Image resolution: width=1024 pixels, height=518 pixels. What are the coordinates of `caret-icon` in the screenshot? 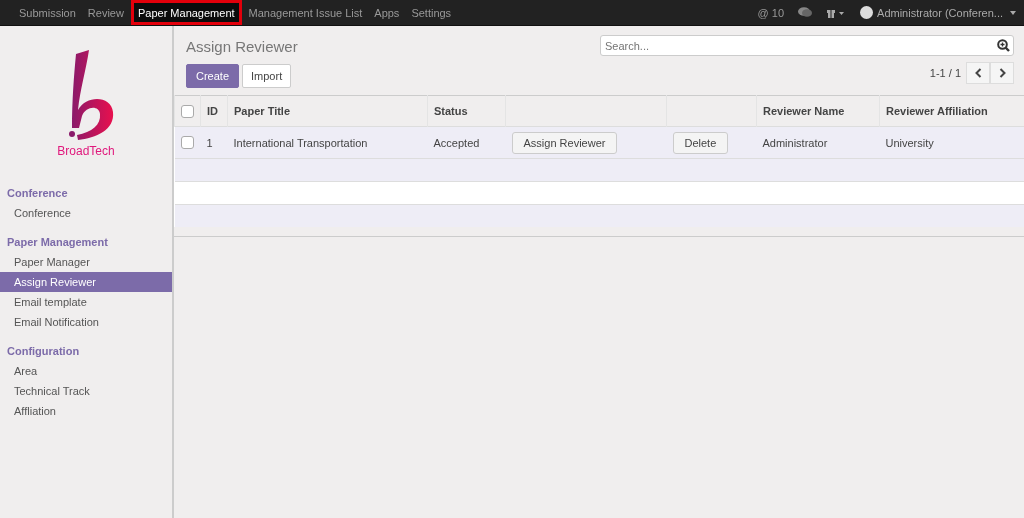 It's located at (1013, 12).